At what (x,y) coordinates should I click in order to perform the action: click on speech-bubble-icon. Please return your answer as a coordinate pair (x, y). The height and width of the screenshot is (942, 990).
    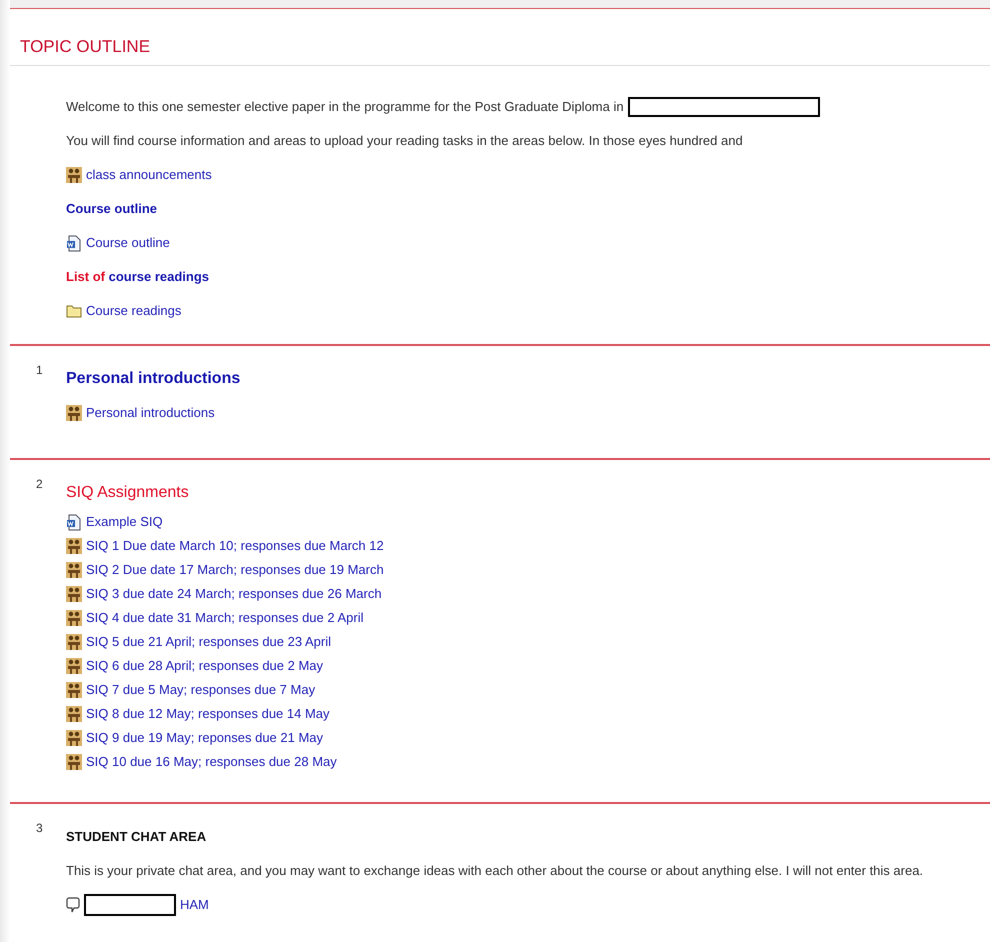
    Looking at the image, I should click on (73, 905).